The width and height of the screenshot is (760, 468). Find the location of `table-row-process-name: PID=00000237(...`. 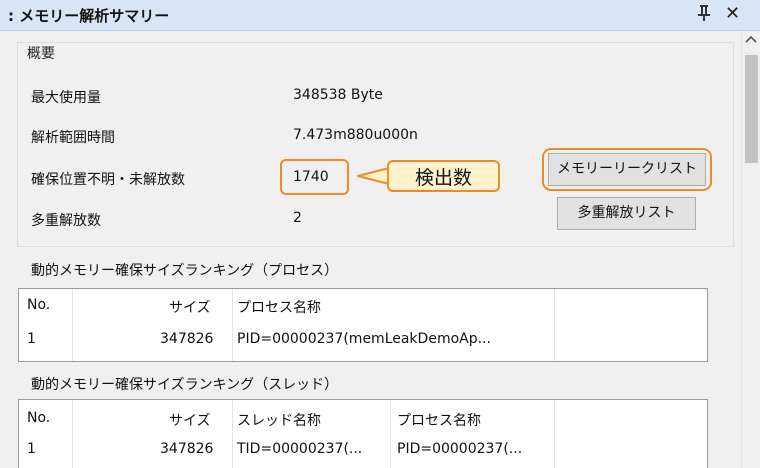

table-row-process-name: PID=00000237(... is located at coordinates (459, 449).